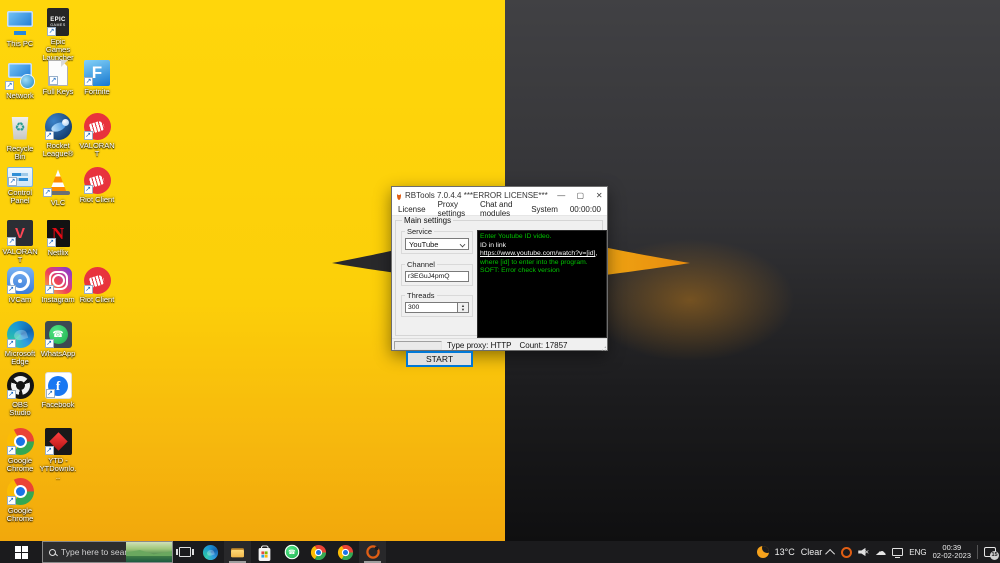 The image size is (1000, 563). What do you see at coordinates (58, 385) in the screenshot?
I see `facebook-icon: ↗` at bounding box center [58, 385].